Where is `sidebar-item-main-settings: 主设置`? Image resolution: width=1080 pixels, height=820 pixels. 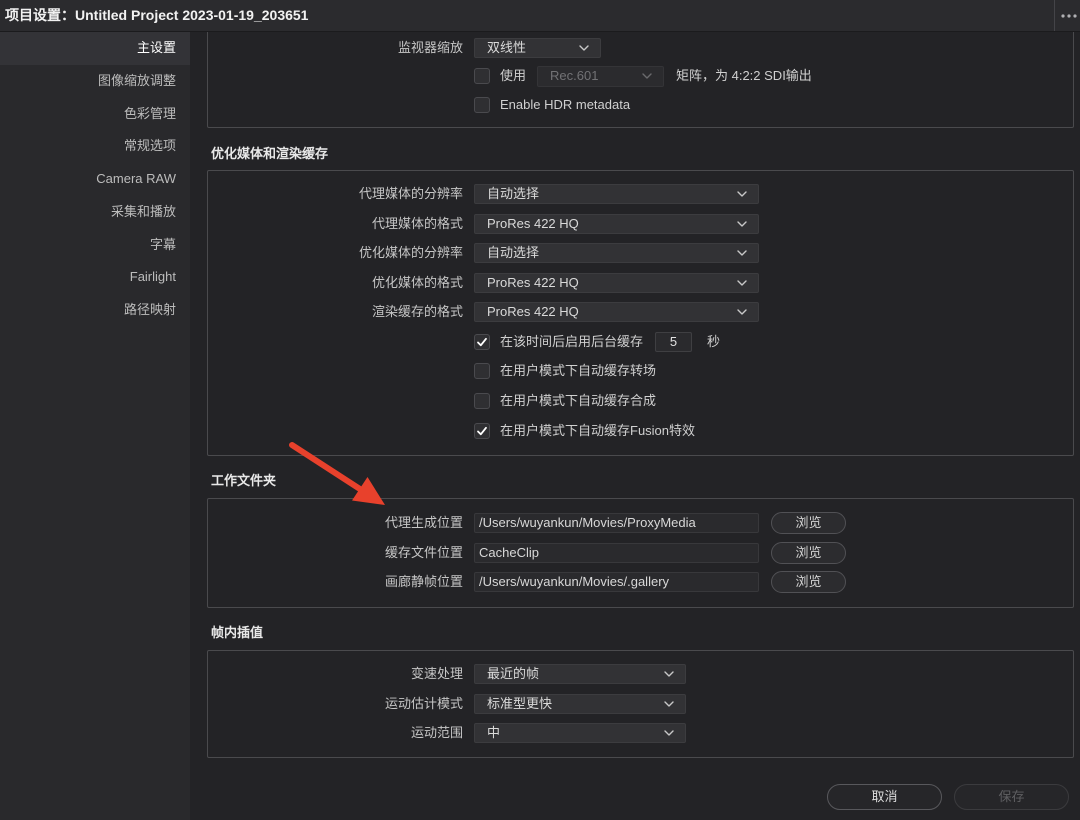
sidebar-item-main-settings: 主设置 is located at coordinates (95, 48).